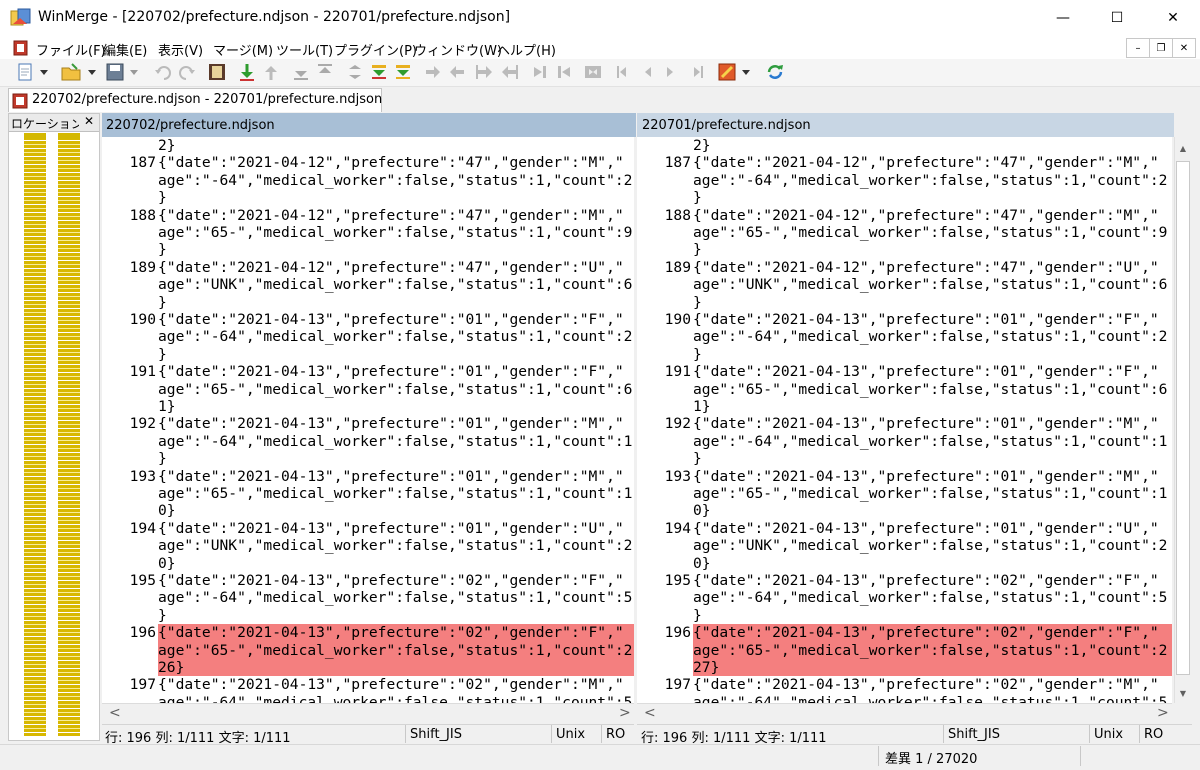 The image size is (1200, 770). What do you see at coordinates (677, 476) in the screenshot?
I see `line-number: 193` at bounding box center [677, 476].